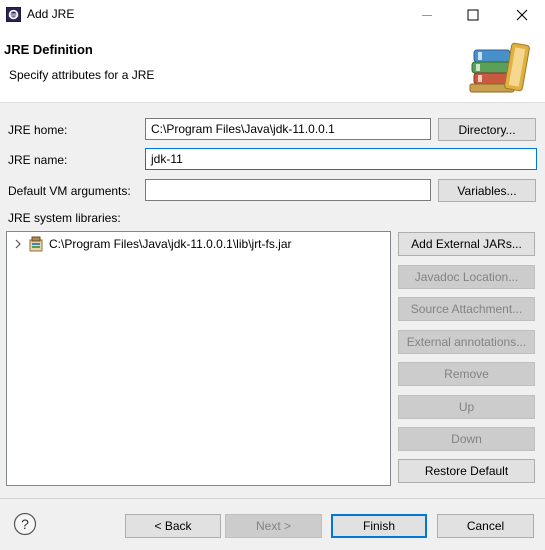 The image size is (545, 550). Describe the element at coordinates (341, 159) in the screenshot. I see `jre-name-input: jdk-11` at that location.